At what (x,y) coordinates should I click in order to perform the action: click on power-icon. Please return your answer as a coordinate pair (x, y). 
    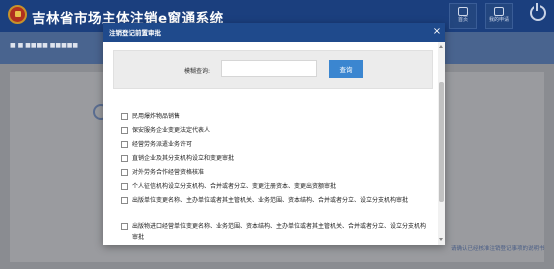
    Looking at the image, I should click on (538, 12).